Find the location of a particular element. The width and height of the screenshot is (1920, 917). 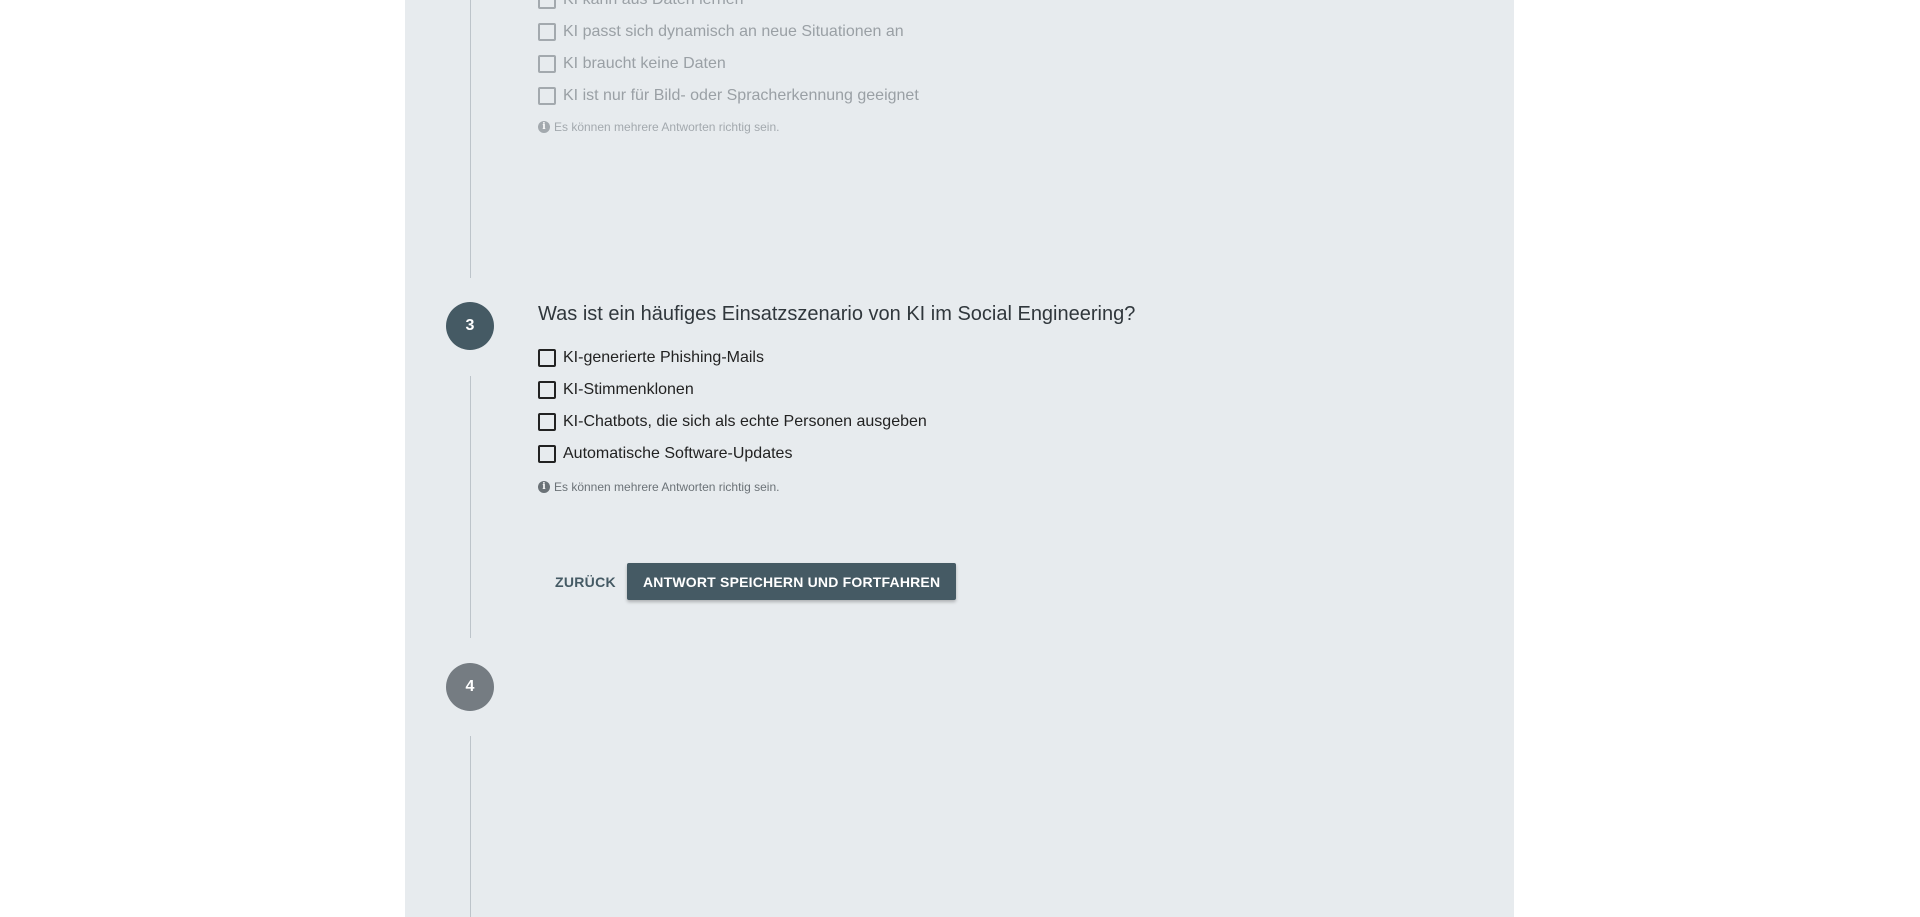

step-indicator-4: 4 is located at coordinates (470, 687).